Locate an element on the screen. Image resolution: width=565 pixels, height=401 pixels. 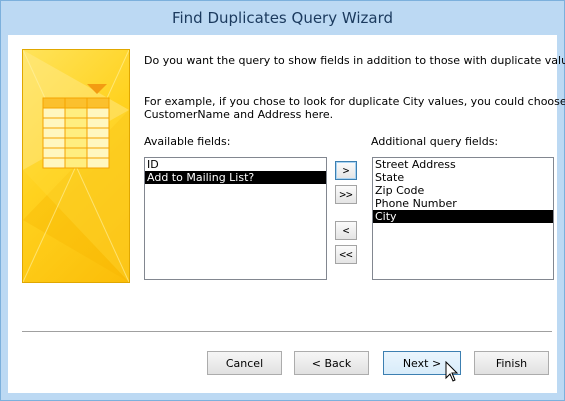
additional-field-item-selected: City is located at coordinates (463, 216).